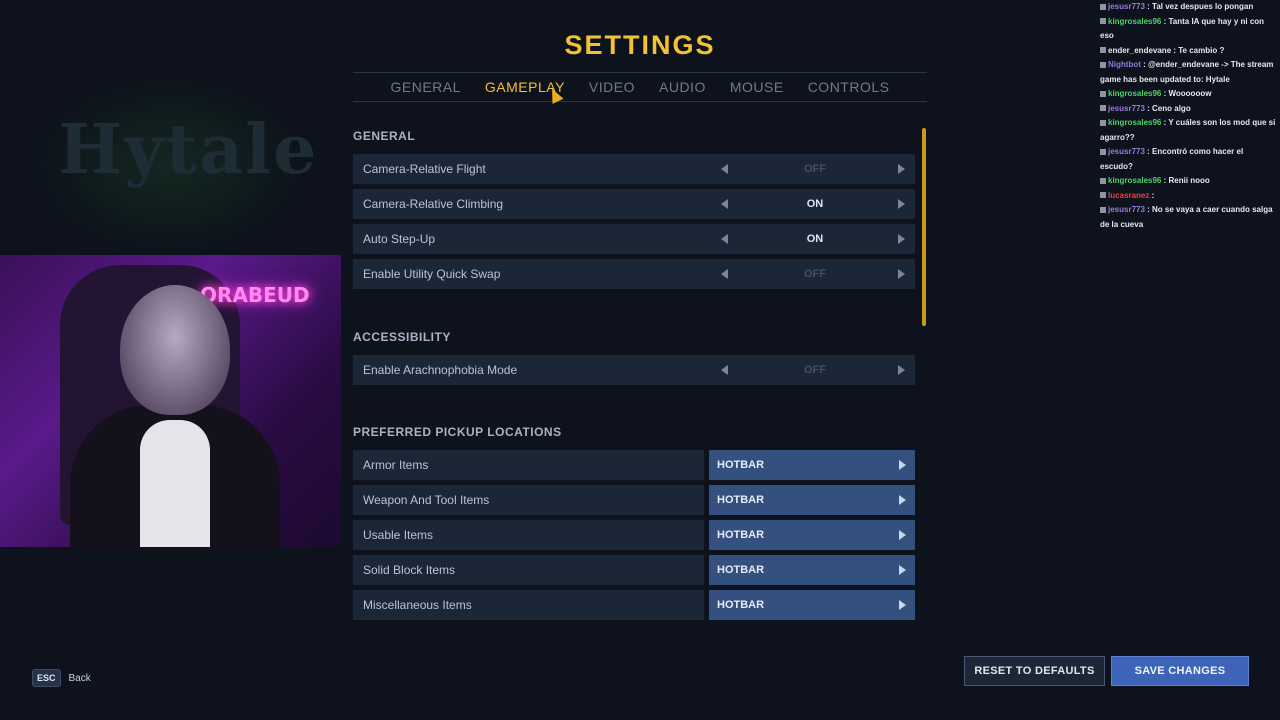 Image resolution: width=1280 pixels, height=720 pixels. What do you see at coordinates (634, 204) in the screenshot?
I see `setting-row-camera-relative-climbing: Camera-Relative Climbing ON` at bounding box center [634, 204].